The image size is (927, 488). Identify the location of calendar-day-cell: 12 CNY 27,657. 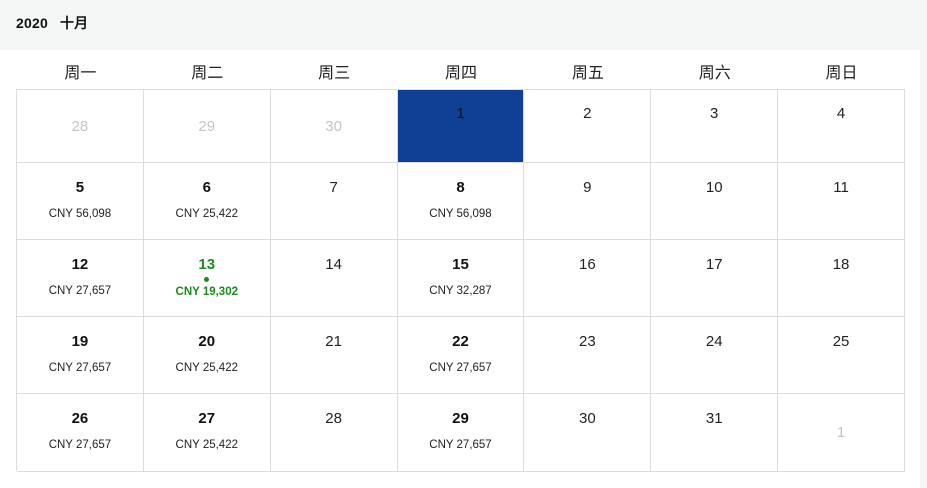
(80, 278).